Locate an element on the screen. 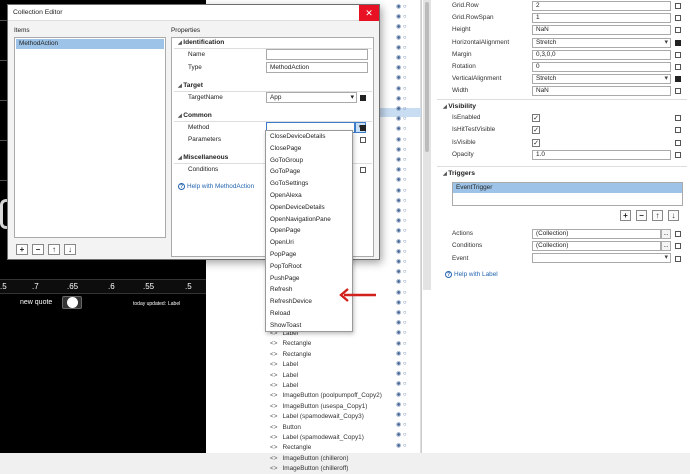  trigger-item: EventTrigger is located at coordinates (567, 188).